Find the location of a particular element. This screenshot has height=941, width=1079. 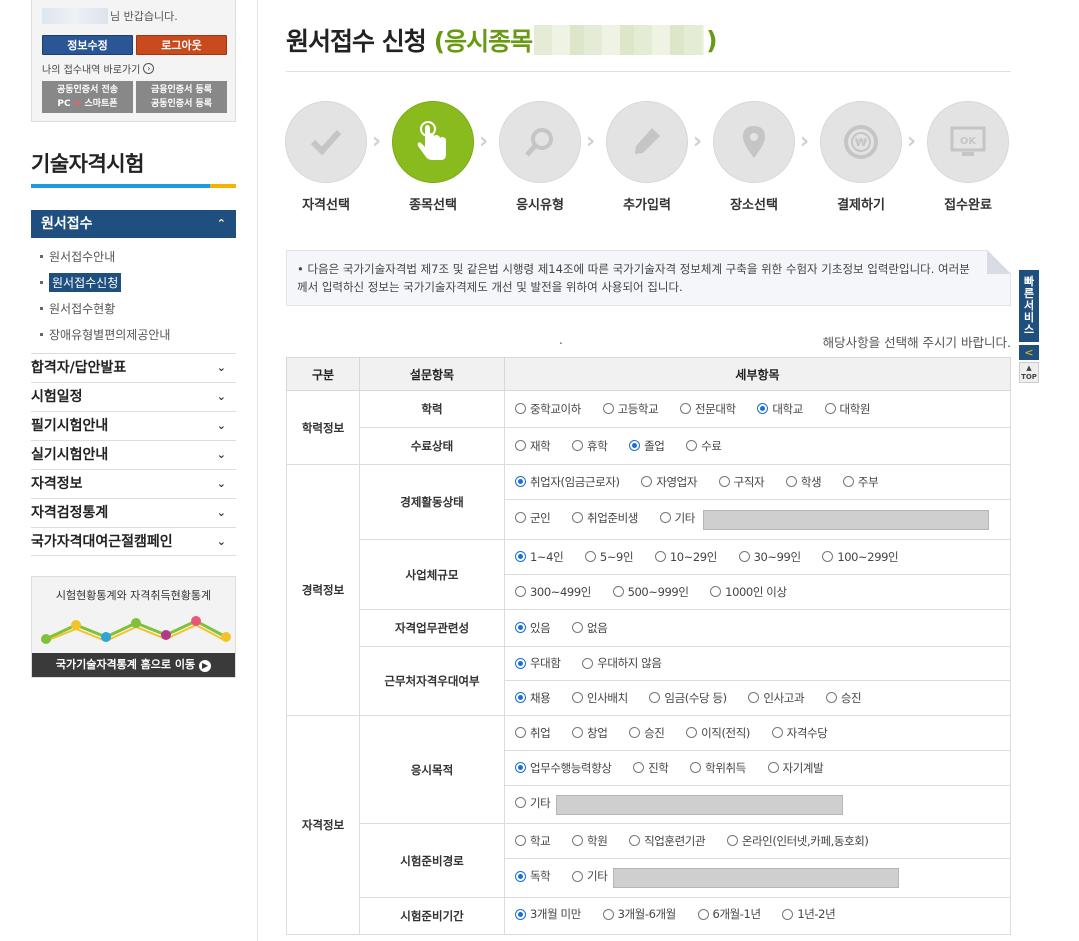

menu-practical-exam: 실기시험안내 ⌄ is located at coordinates (133, 454).